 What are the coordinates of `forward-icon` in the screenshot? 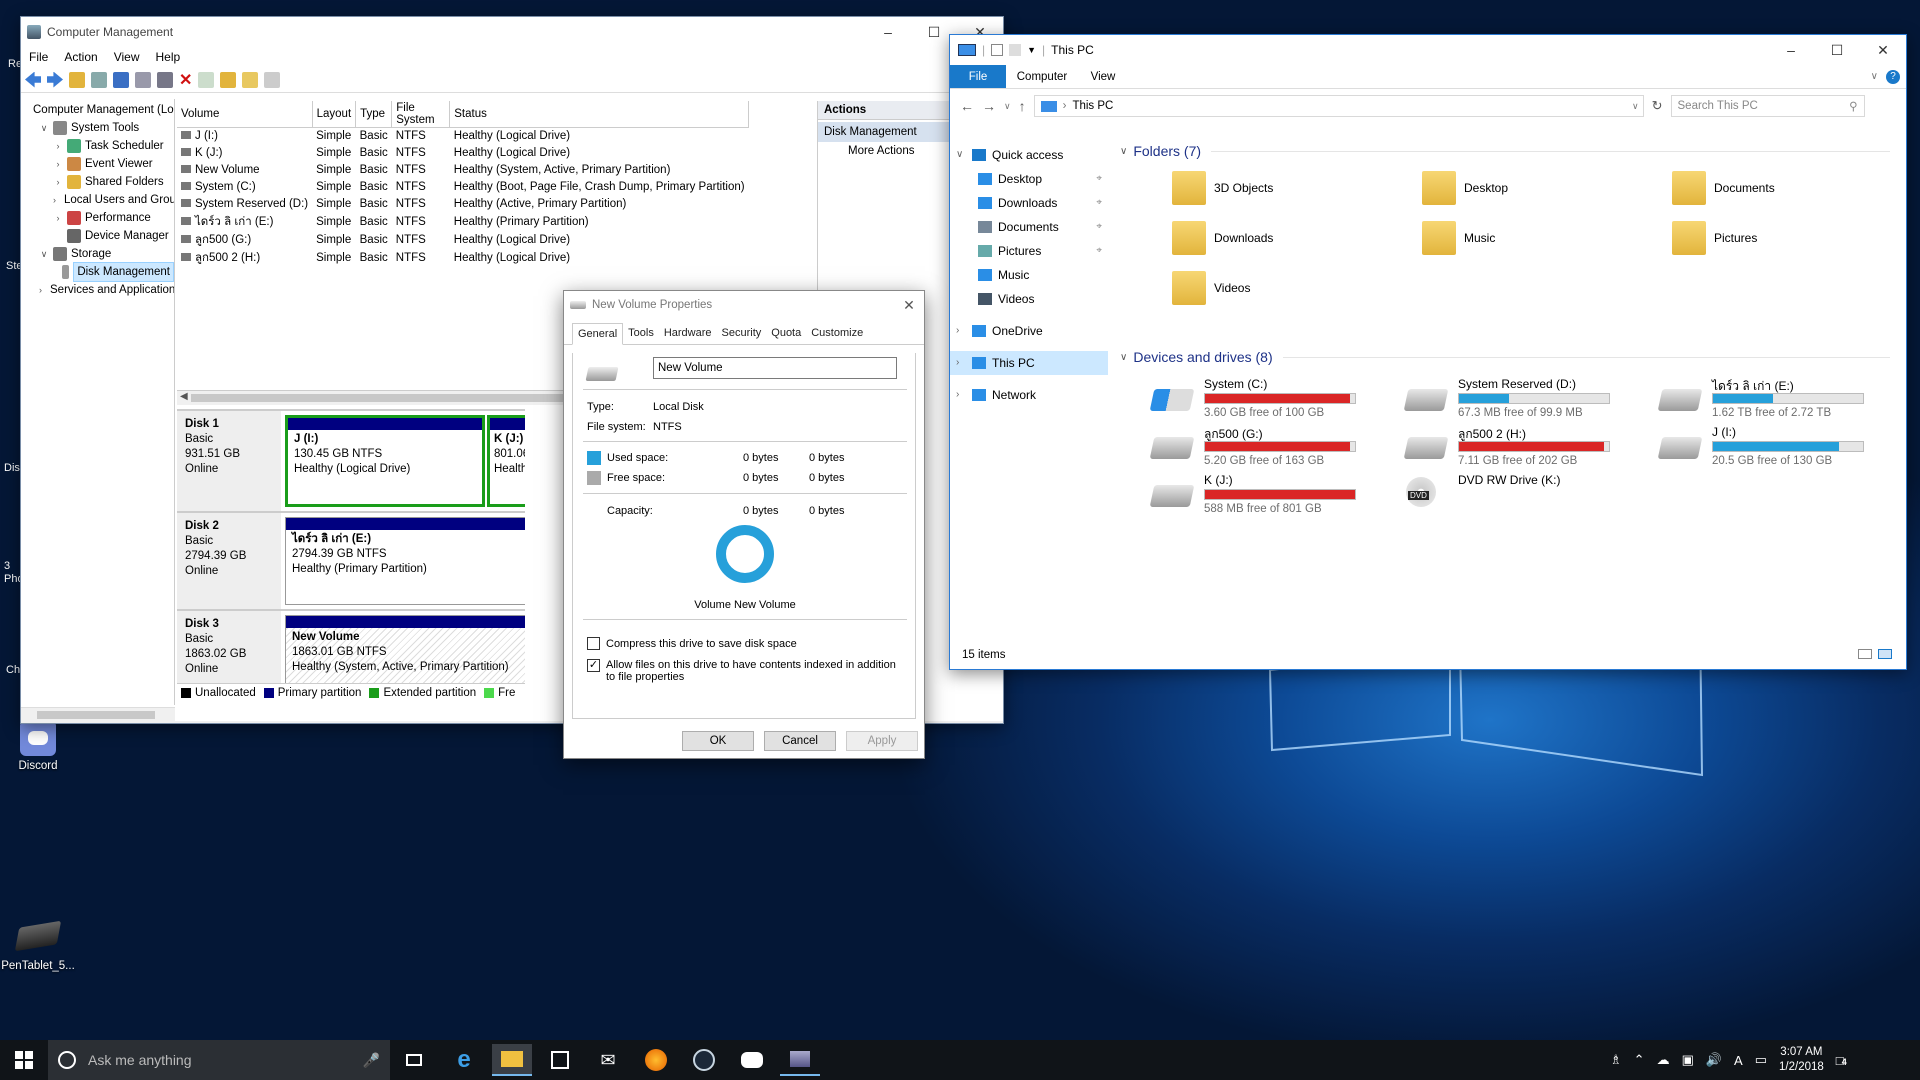 It's located at (55, 79).